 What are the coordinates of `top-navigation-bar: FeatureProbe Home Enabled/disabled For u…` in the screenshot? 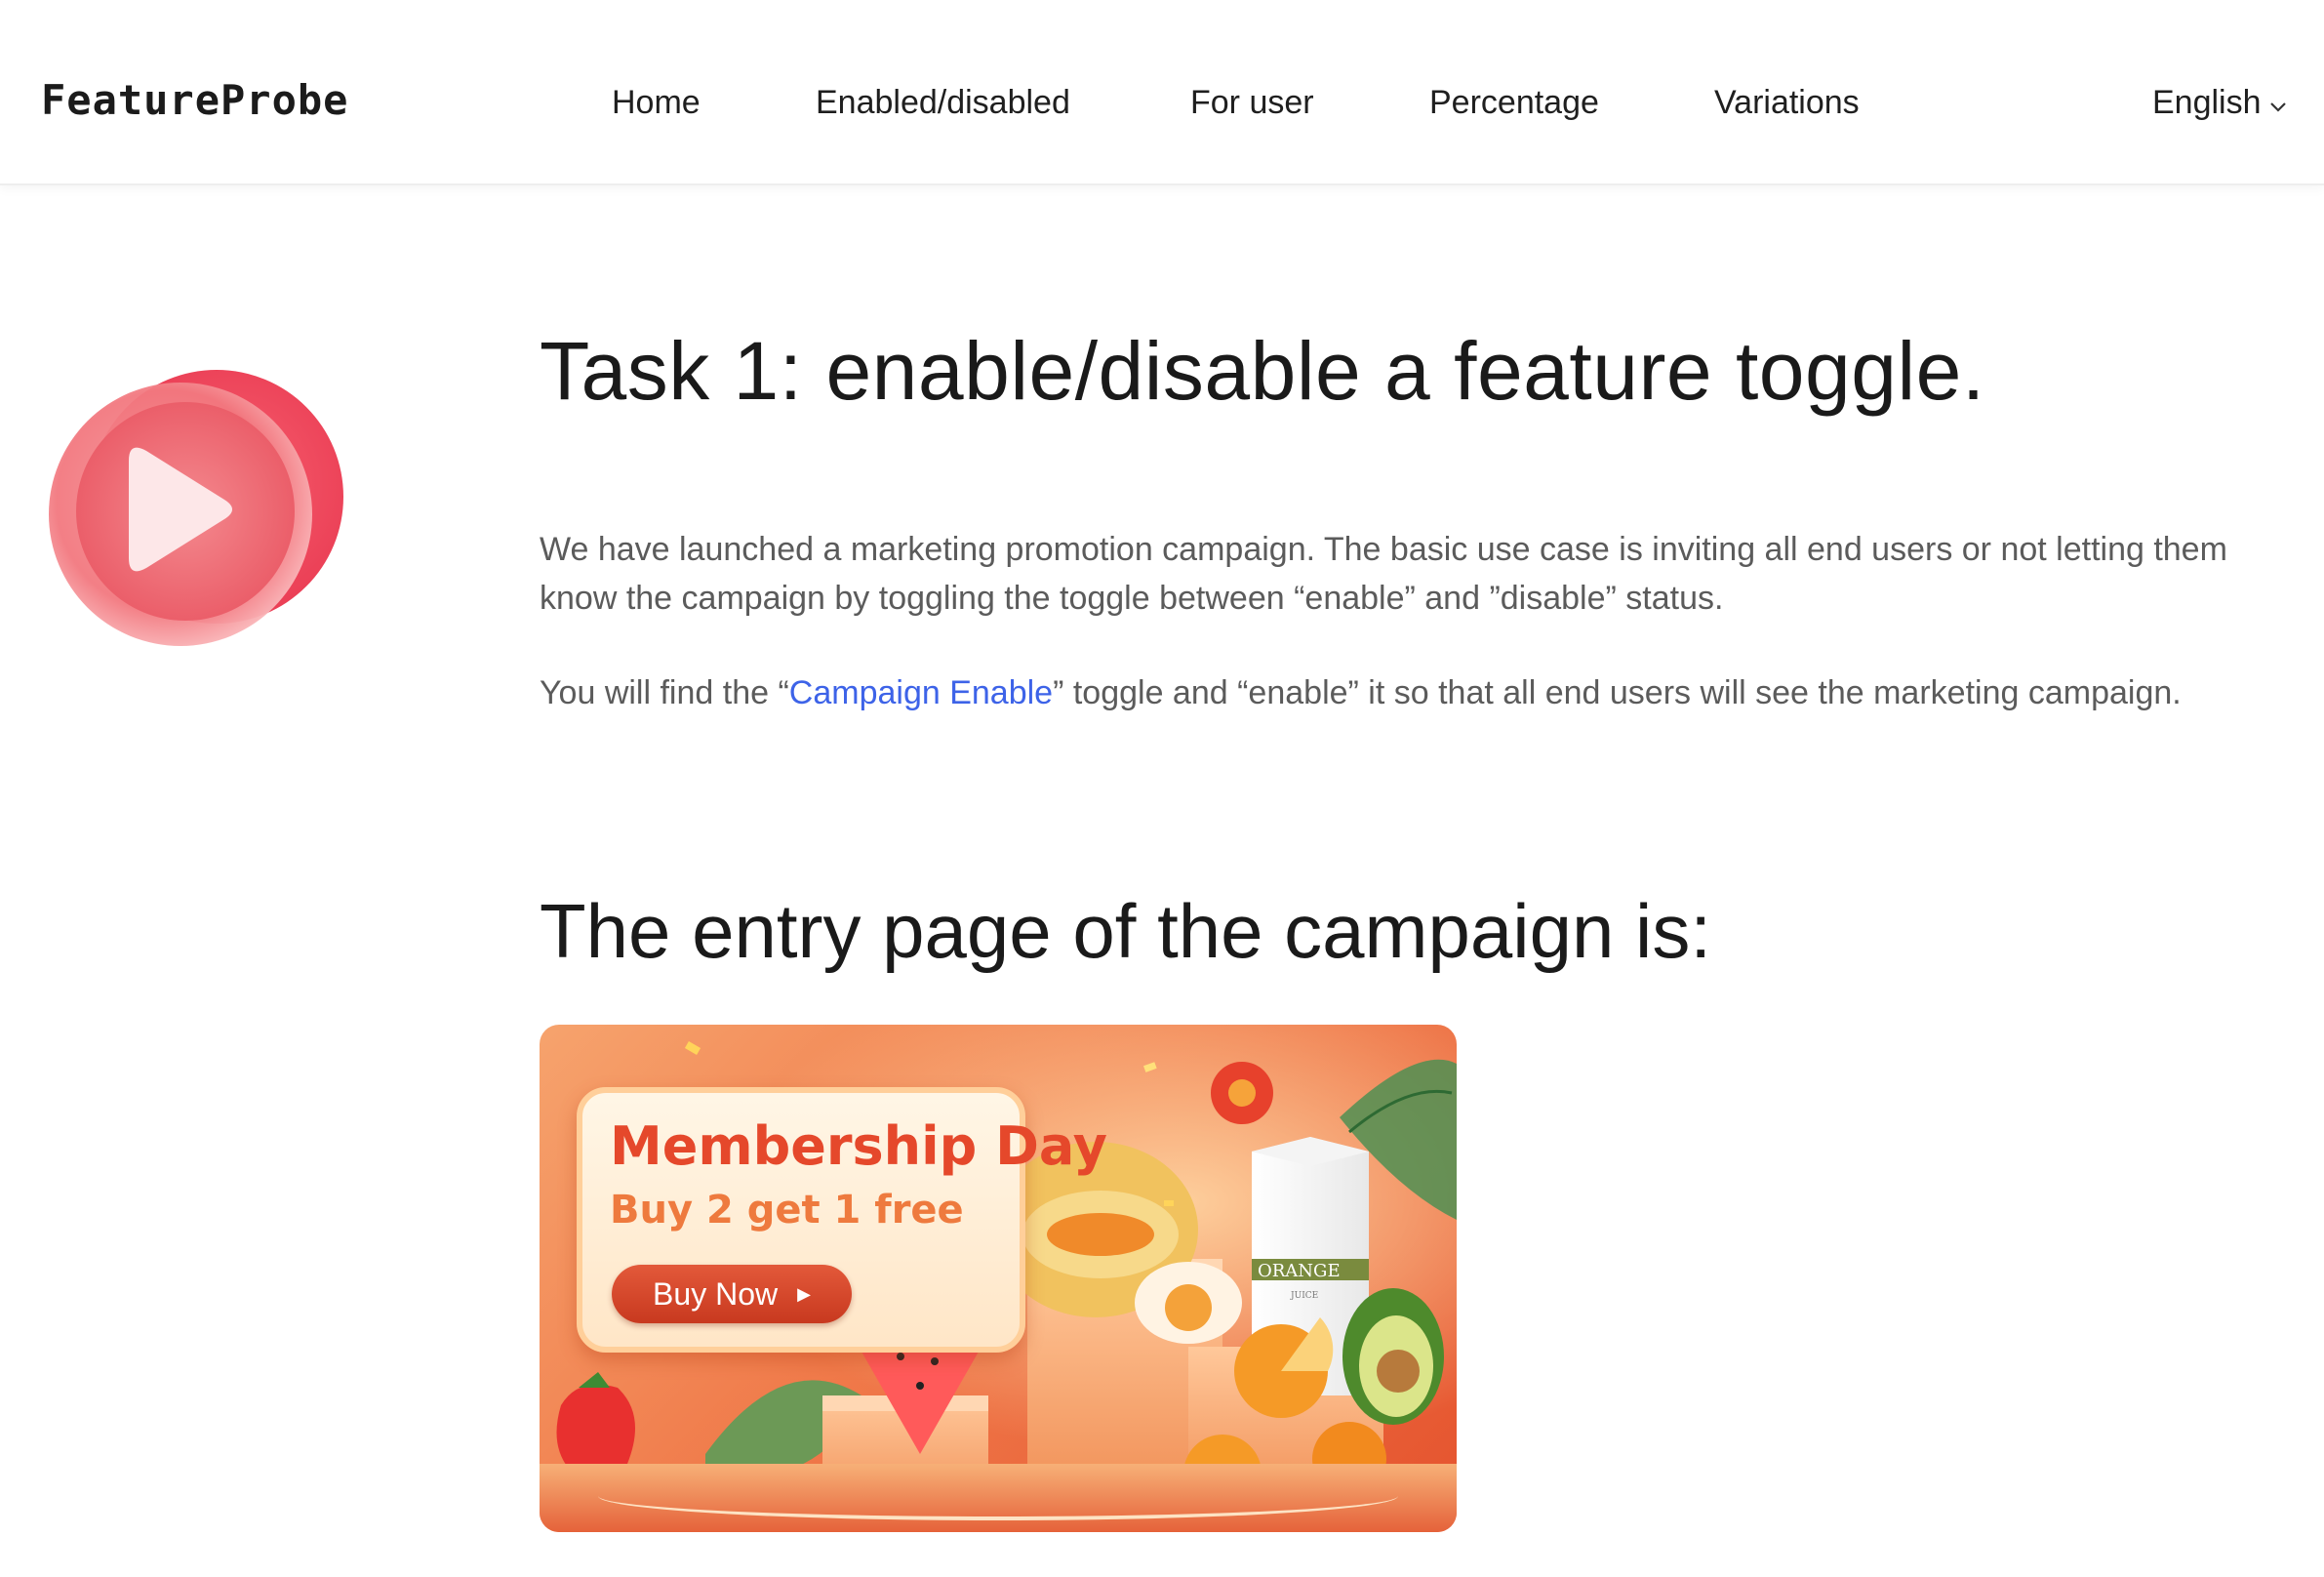 It's located at (1162, 92).